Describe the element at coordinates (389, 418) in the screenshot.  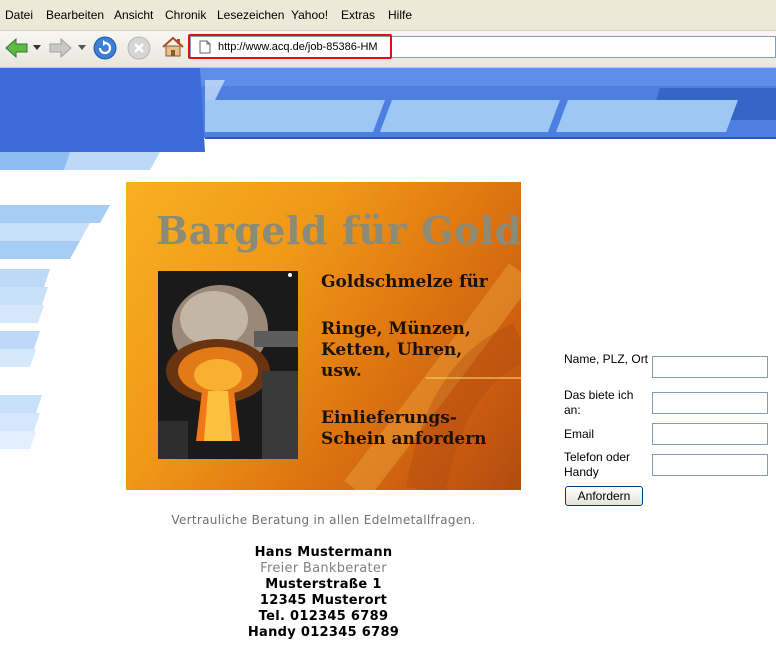
I see `ad-text-einlieferungs: Einlieferungs-` at that location.